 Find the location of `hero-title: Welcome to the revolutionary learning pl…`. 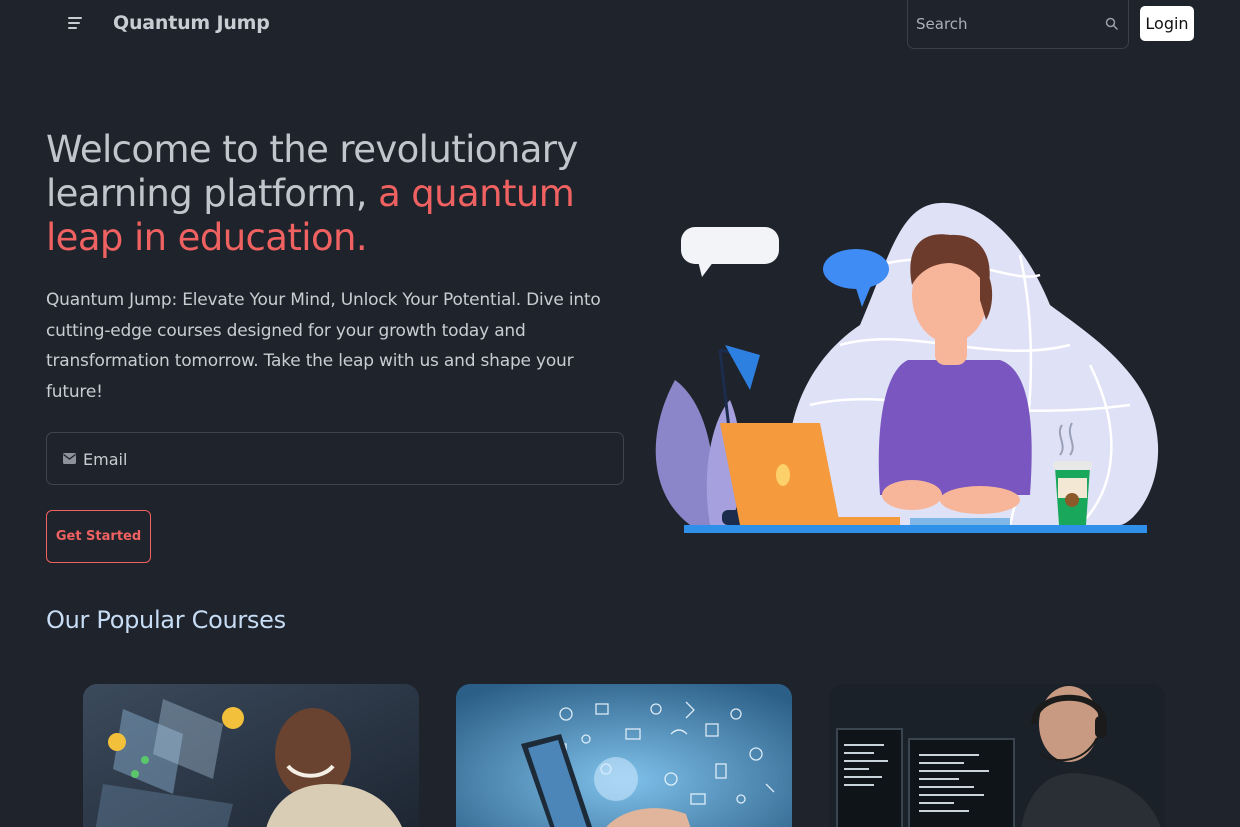

hero-title: Welcome to the revolutionary learning pl… is located at coordinates (346, 194).